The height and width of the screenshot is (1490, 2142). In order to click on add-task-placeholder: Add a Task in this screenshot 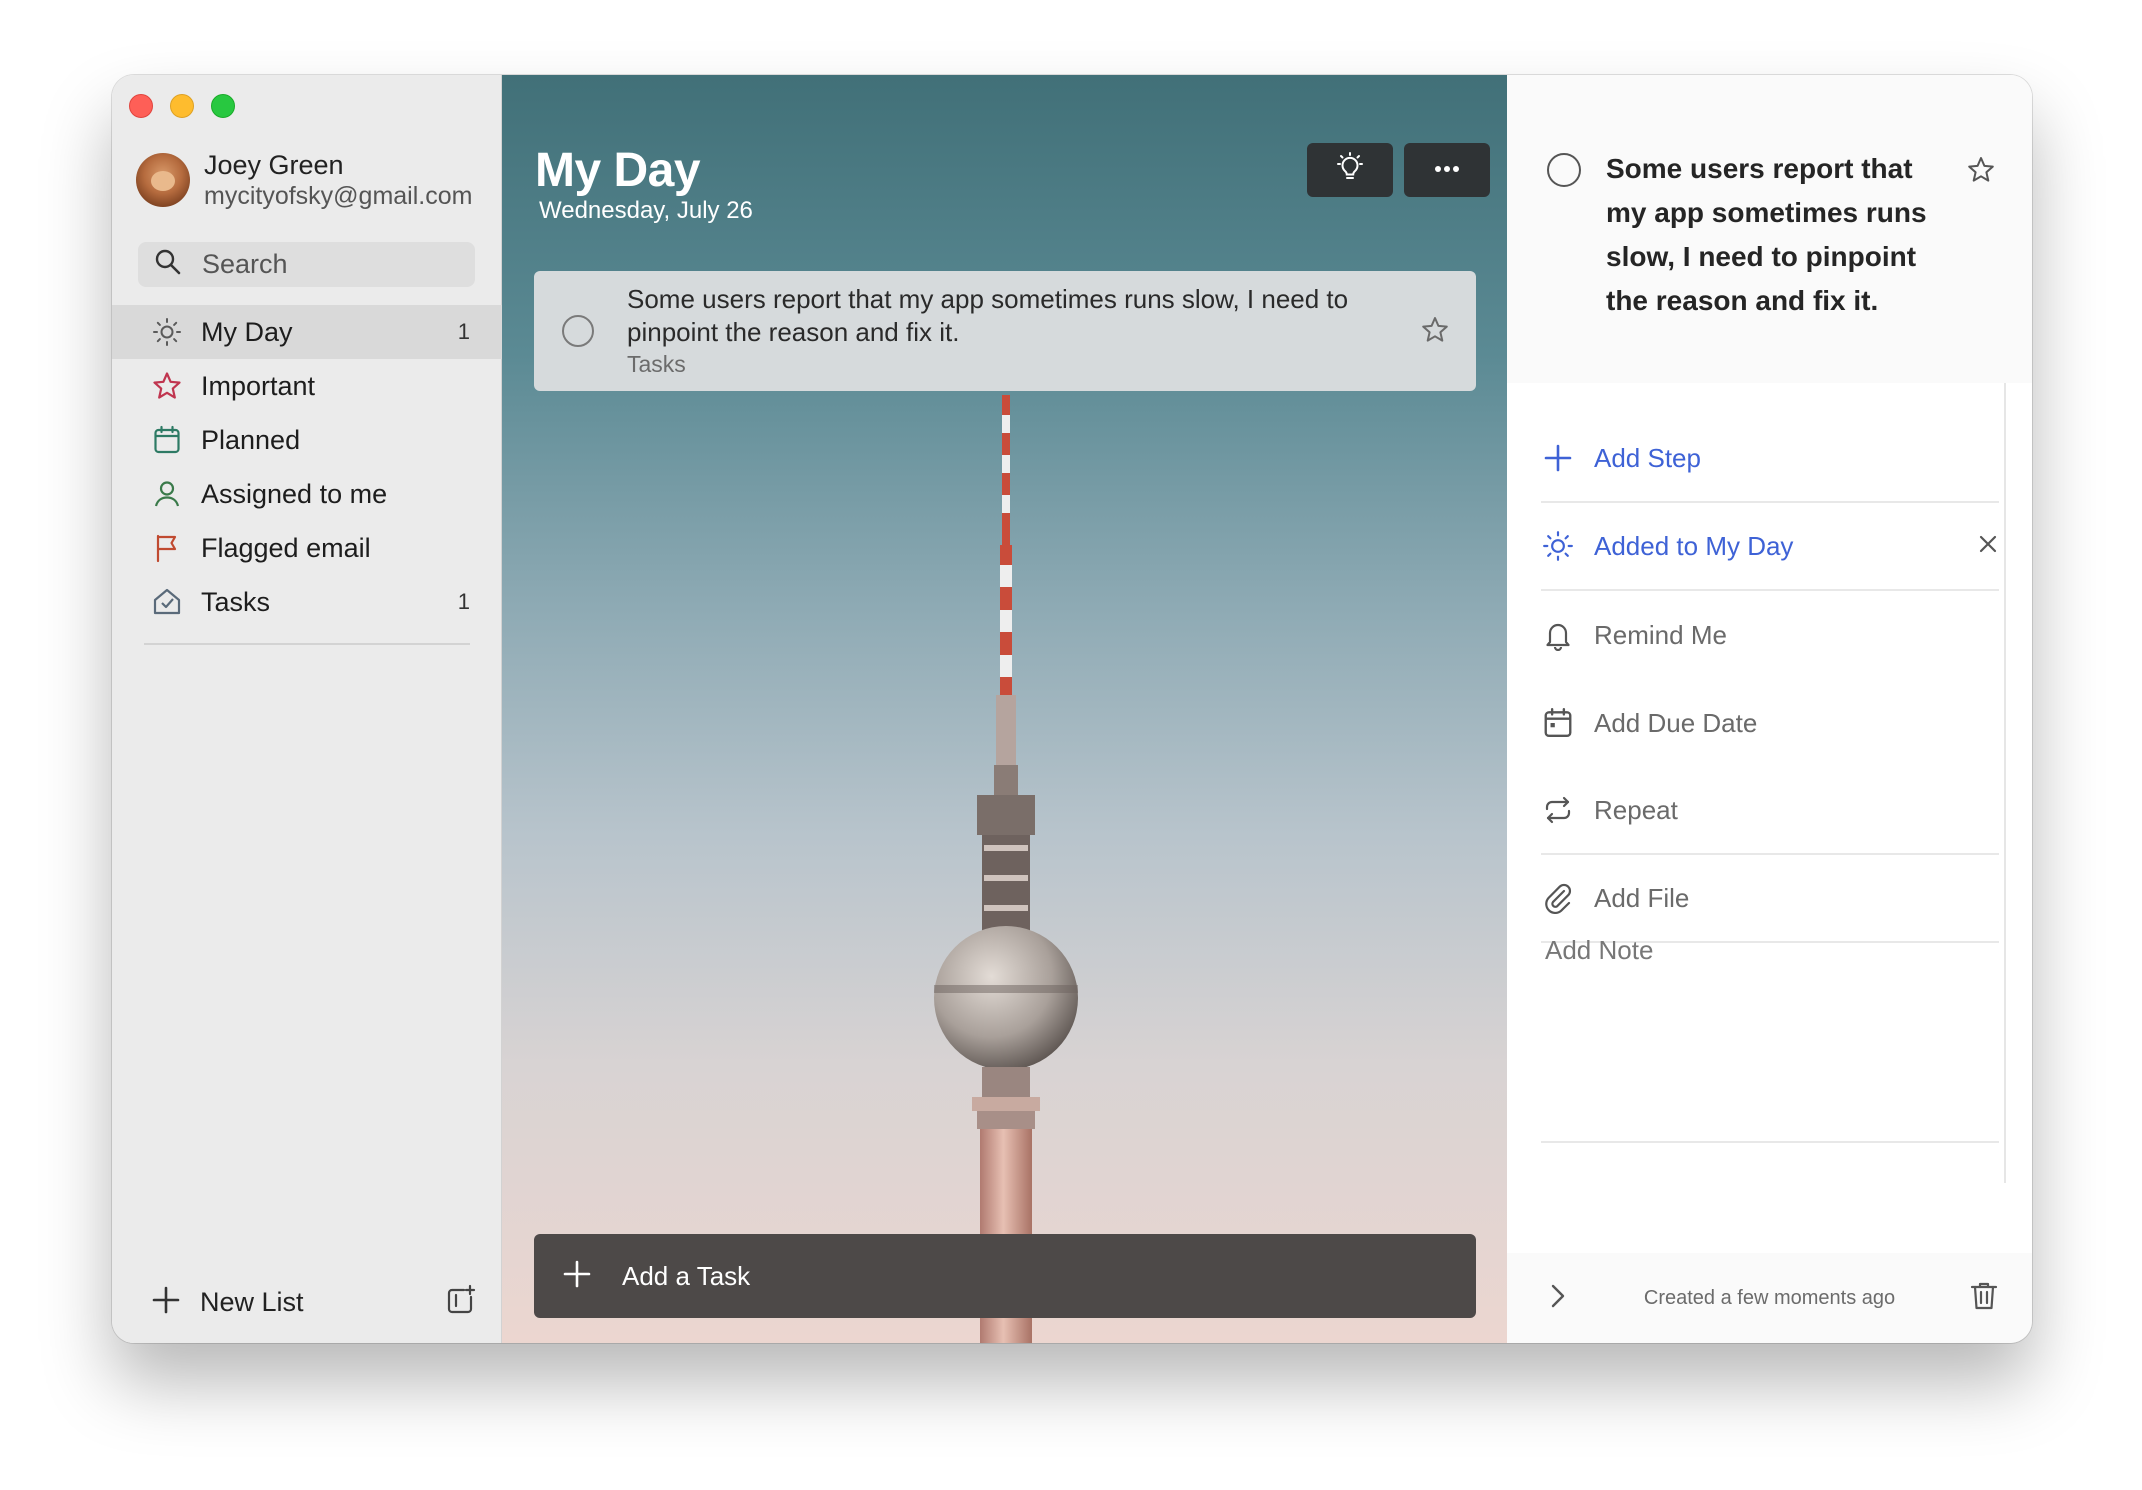, I will do `click(686, 1275)`.